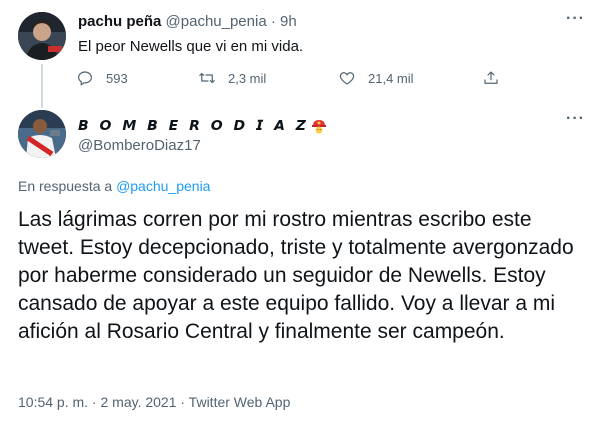 The height and width of the screenshot is (424, 598). What do you see at coordinates (318, 127) in the screenshot?
I see `firefighter-emoji-icon` at bounding box center [318, 127].